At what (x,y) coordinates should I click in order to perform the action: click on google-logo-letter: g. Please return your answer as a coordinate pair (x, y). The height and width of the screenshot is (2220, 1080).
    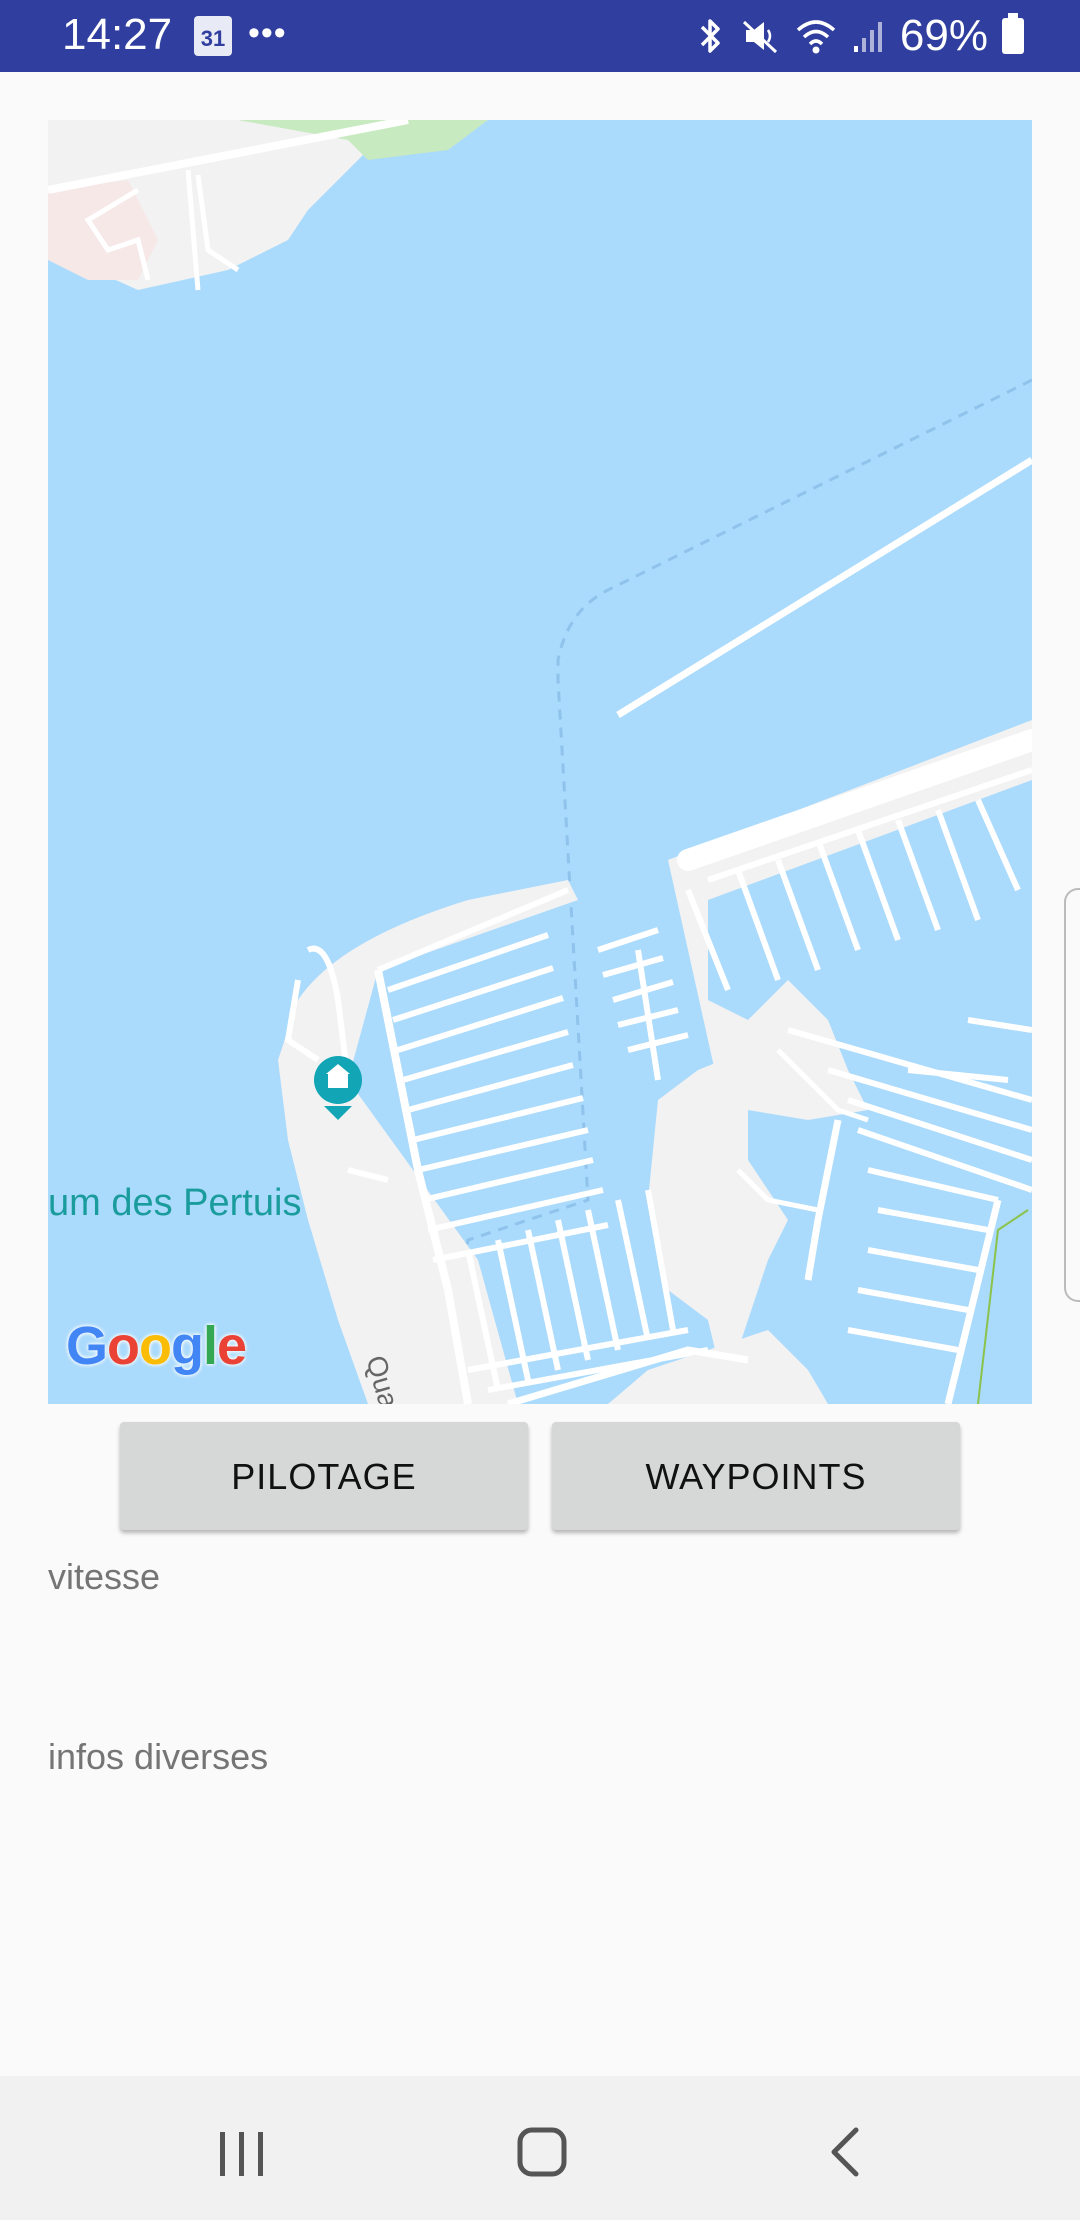
    Looking at the image, I should click on (187, 1346).